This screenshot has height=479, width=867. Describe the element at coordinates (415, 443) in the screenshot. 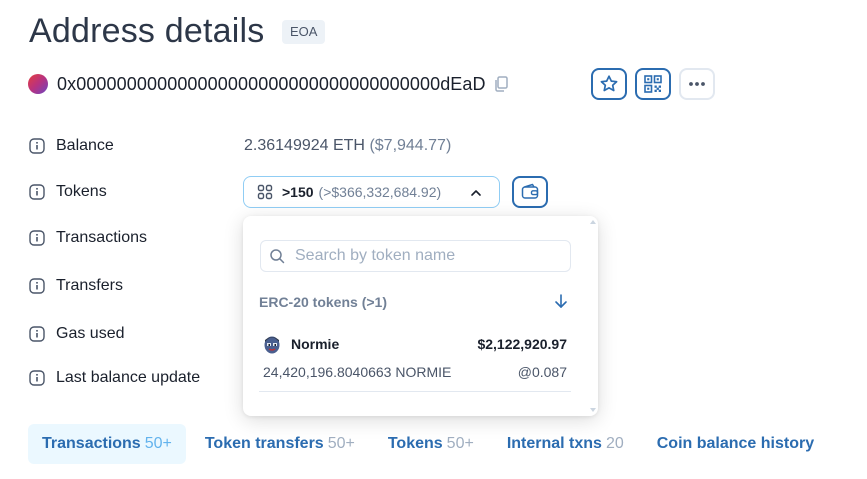

I see `tab-label: Tokens` at that location.